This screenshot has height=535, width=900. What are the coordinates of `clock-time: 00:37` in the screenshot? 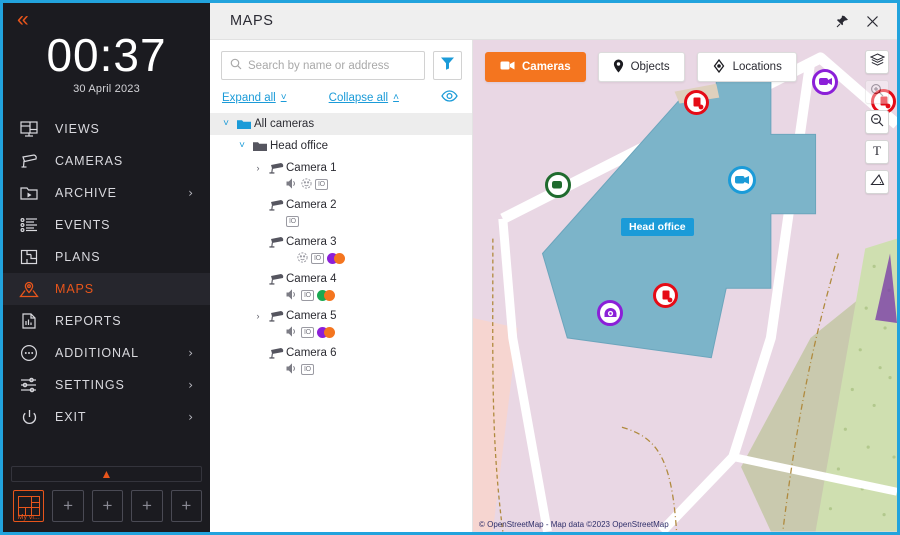 It's located at (106, 55).